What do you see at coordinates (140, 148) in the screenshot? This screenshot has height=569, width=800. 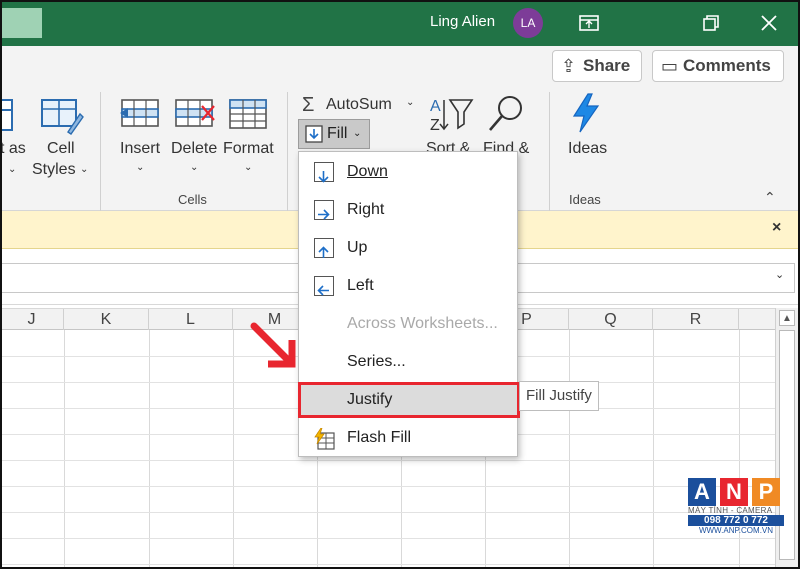 I see `insert-label: Insert` at bounding box center [140, 148].